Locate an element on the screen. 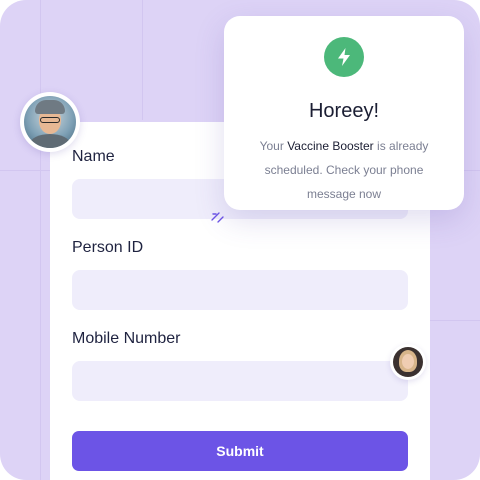 The height and width of the screenshot is (480, 480). message-prefix: Your is located at coordinates (271, 146).